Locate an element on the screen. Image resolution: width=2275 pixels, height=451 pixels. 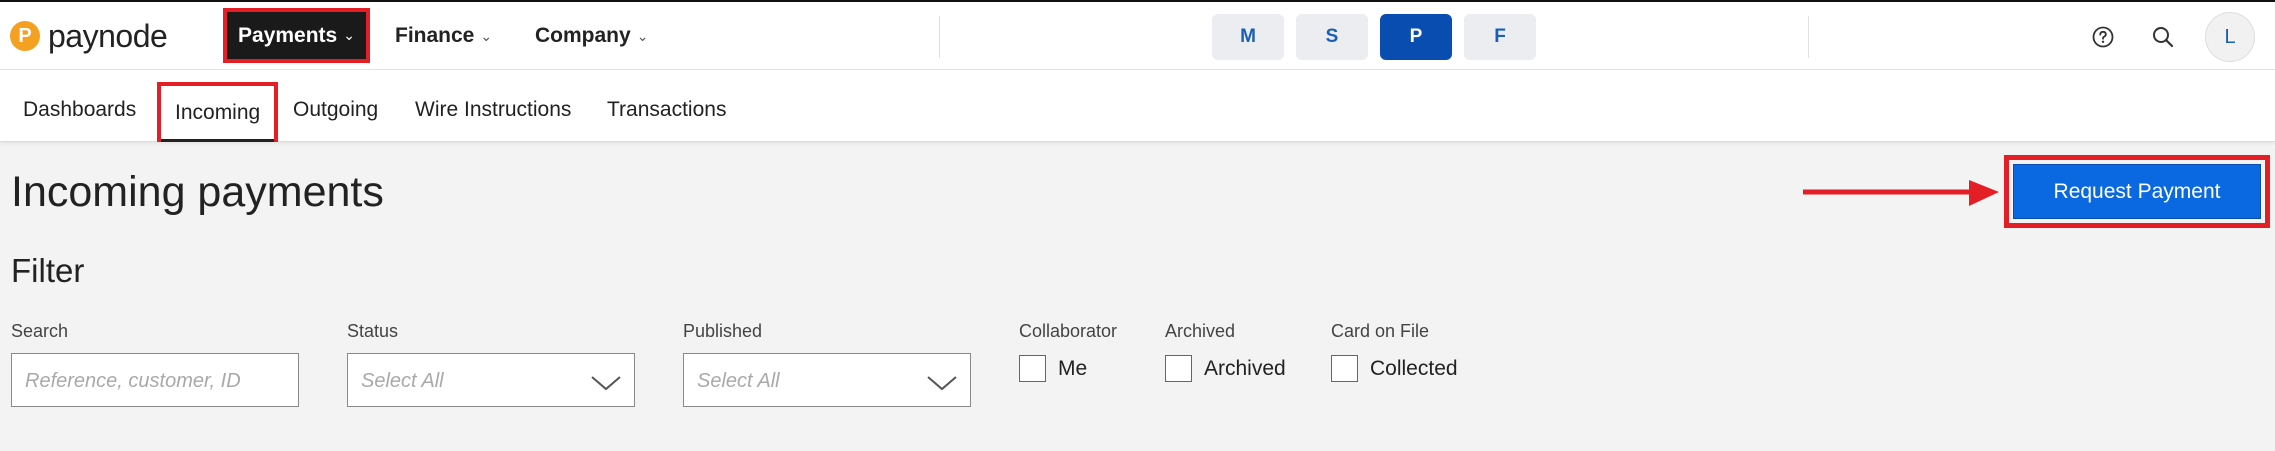
app-switch-m: M is located at coordinates (1248, 37).